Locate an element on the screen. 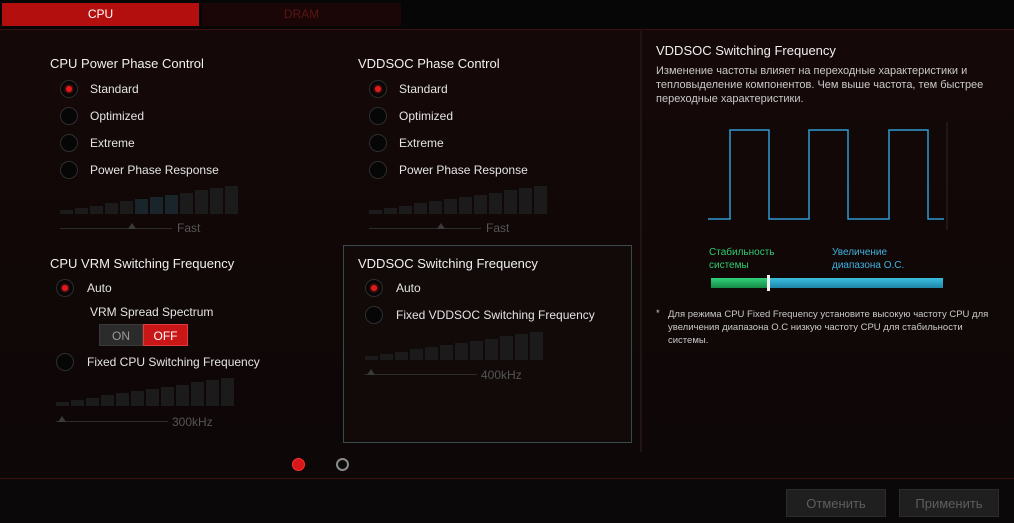 This screenshot has width=1014, height=523. fixed-vddsoc-switching-radio is located at coordinates (374, 315).